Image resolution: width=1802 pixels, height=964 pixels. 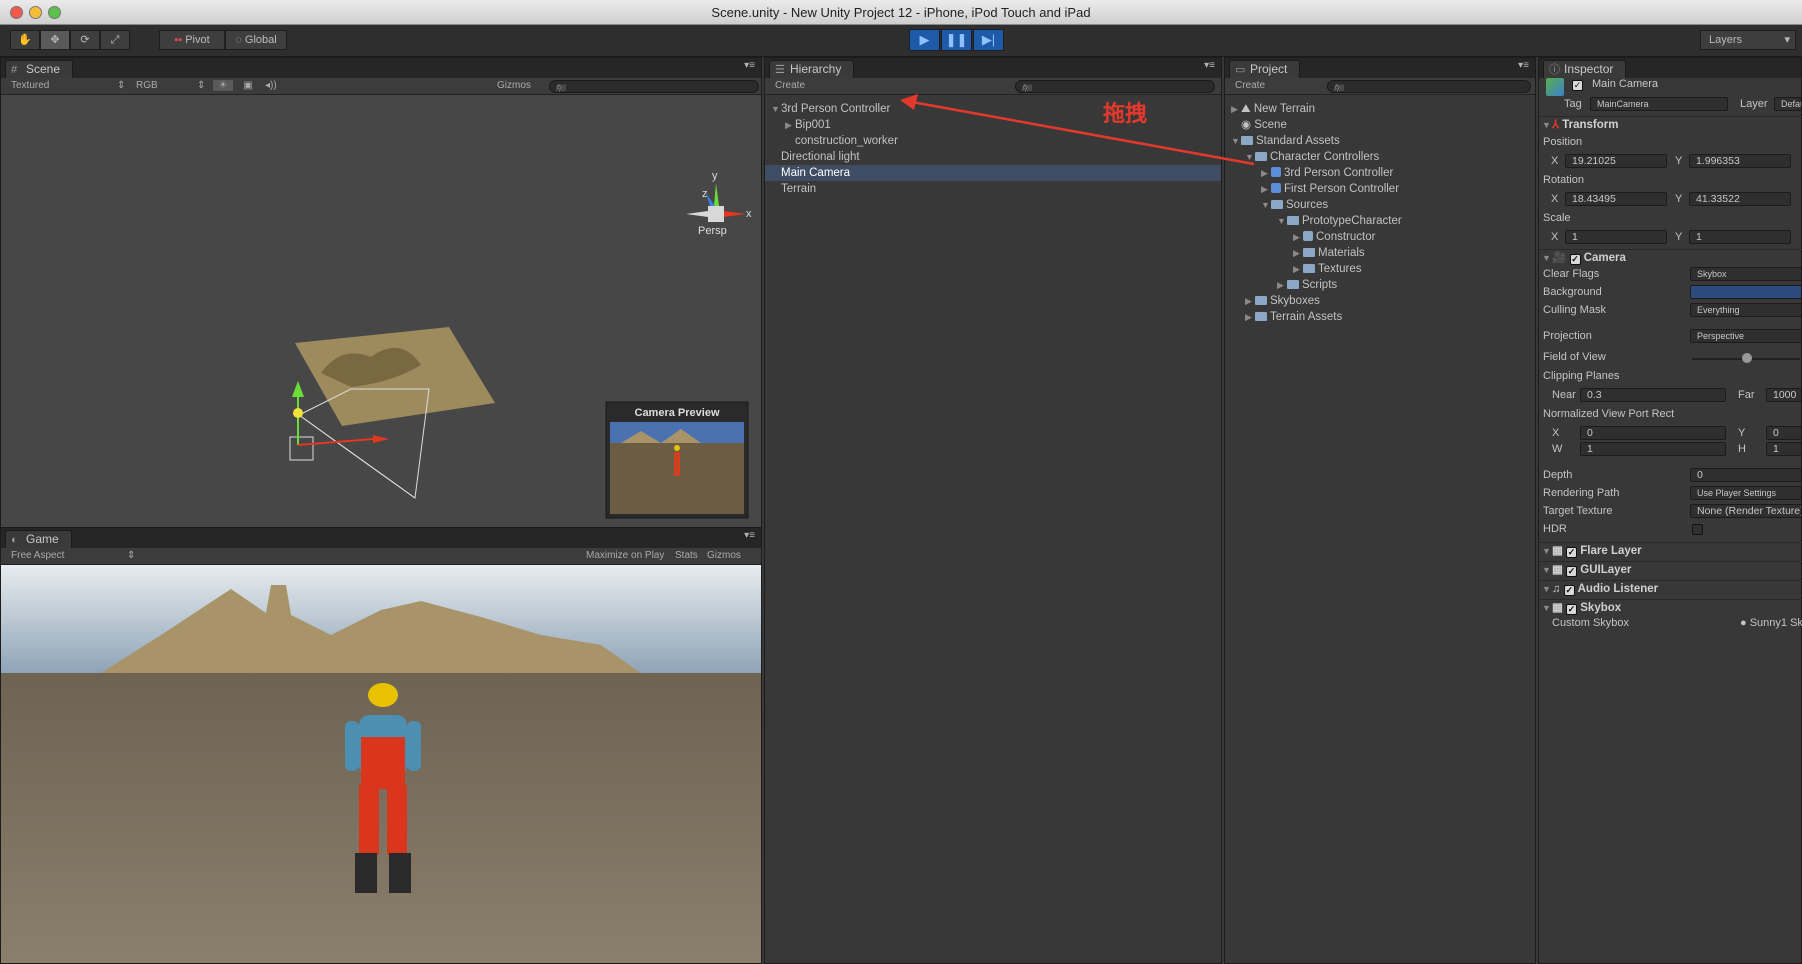 What do you see at coordinates (988, 40) in the screenshot?
I see `step-button: ▶|` at bounding box center [988, 40].